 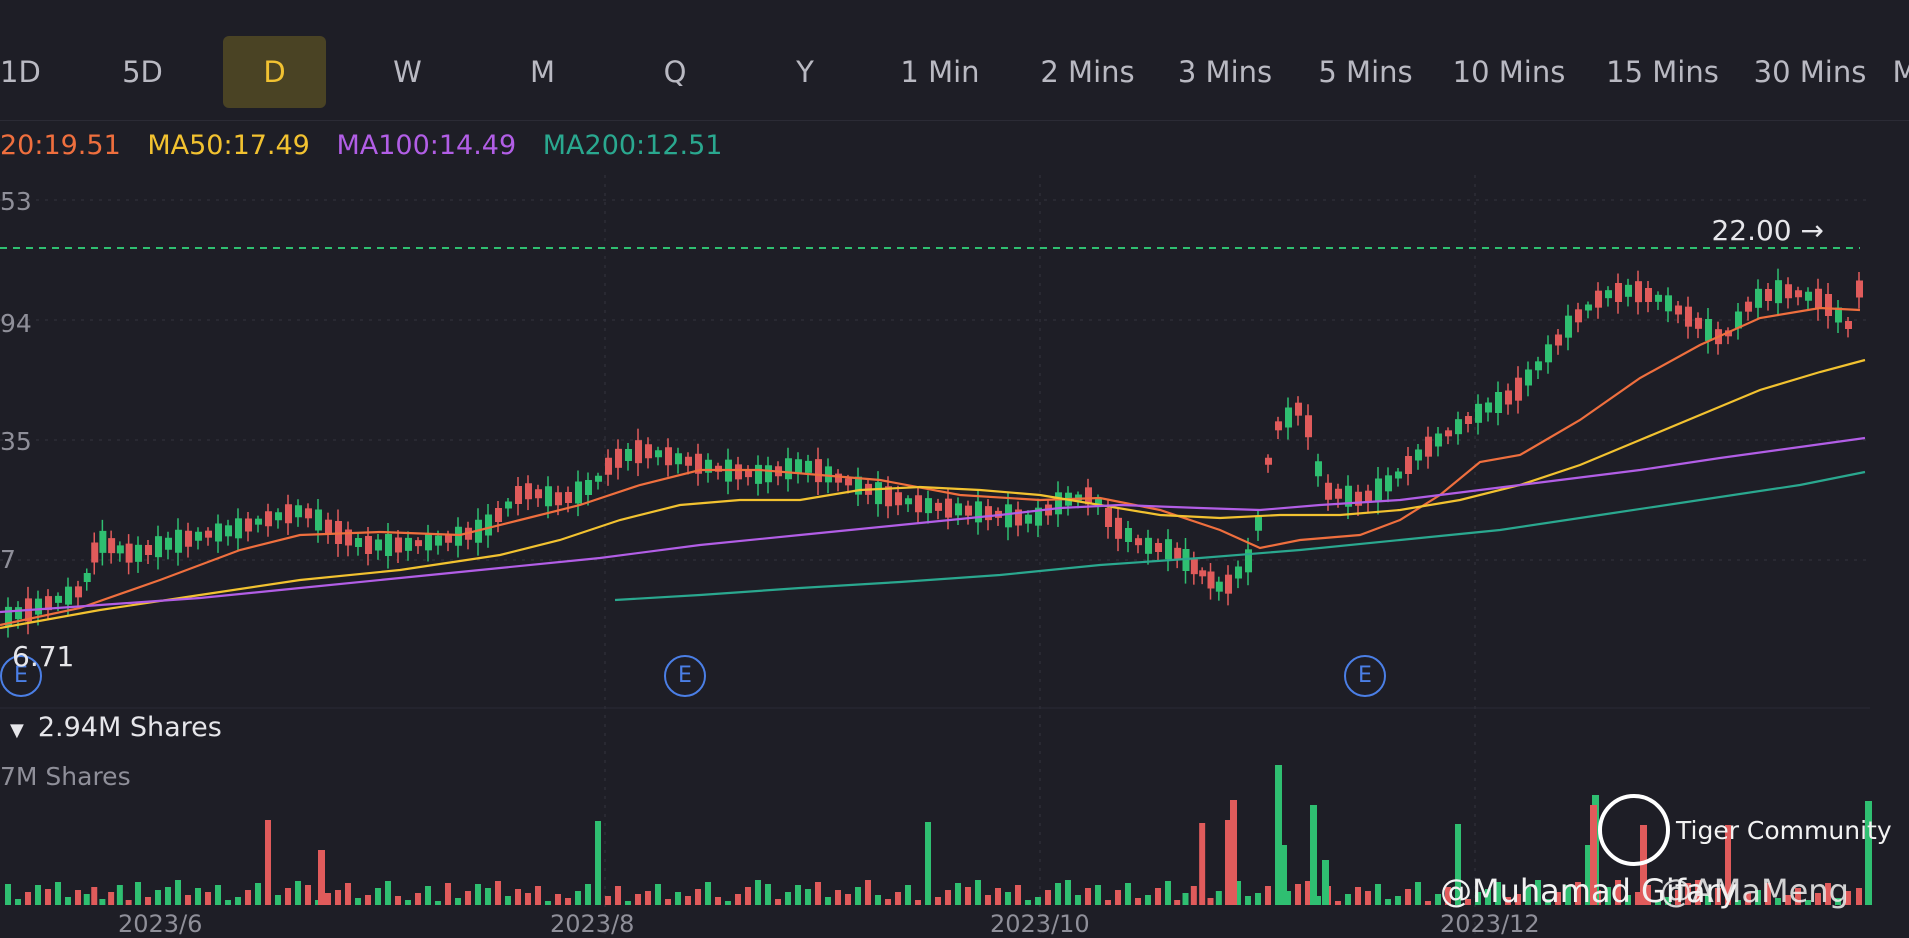 I want to click on tab-5d: 5D, so click(x=142, y=72).